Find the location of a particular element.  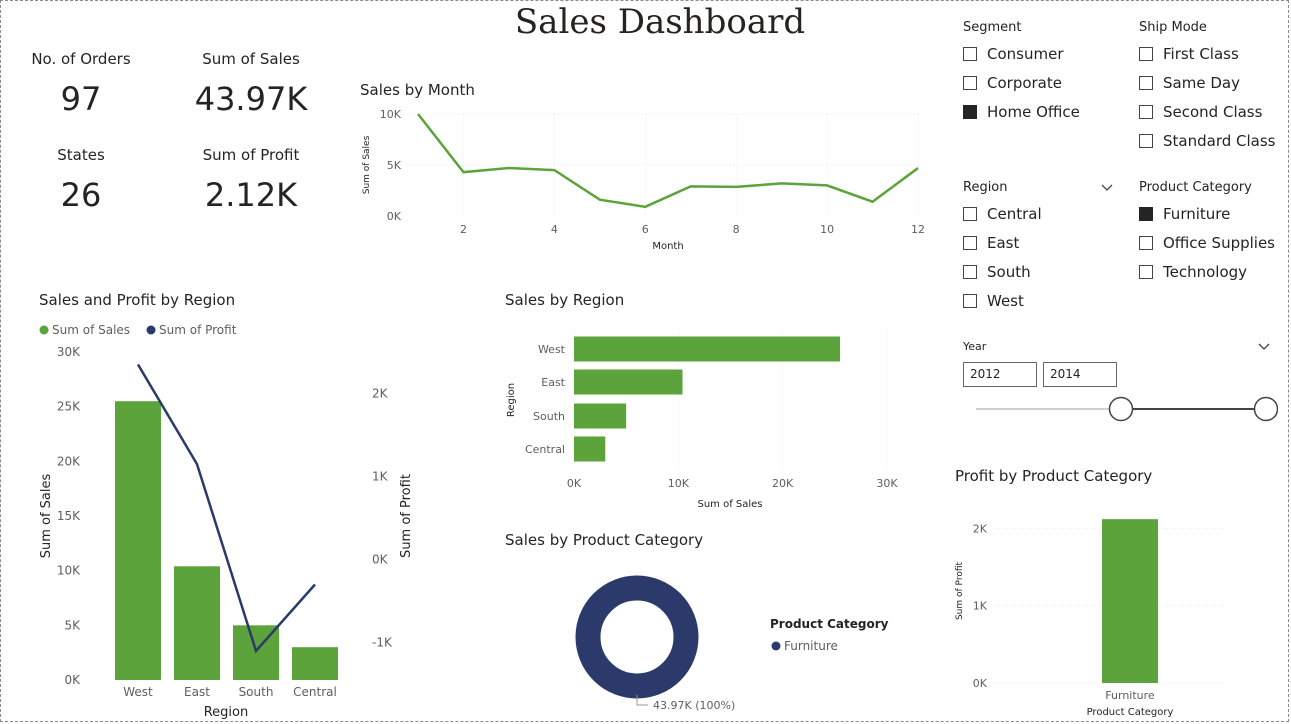

slicer-item-label: Corporate is located at coordinates (1024, 83).